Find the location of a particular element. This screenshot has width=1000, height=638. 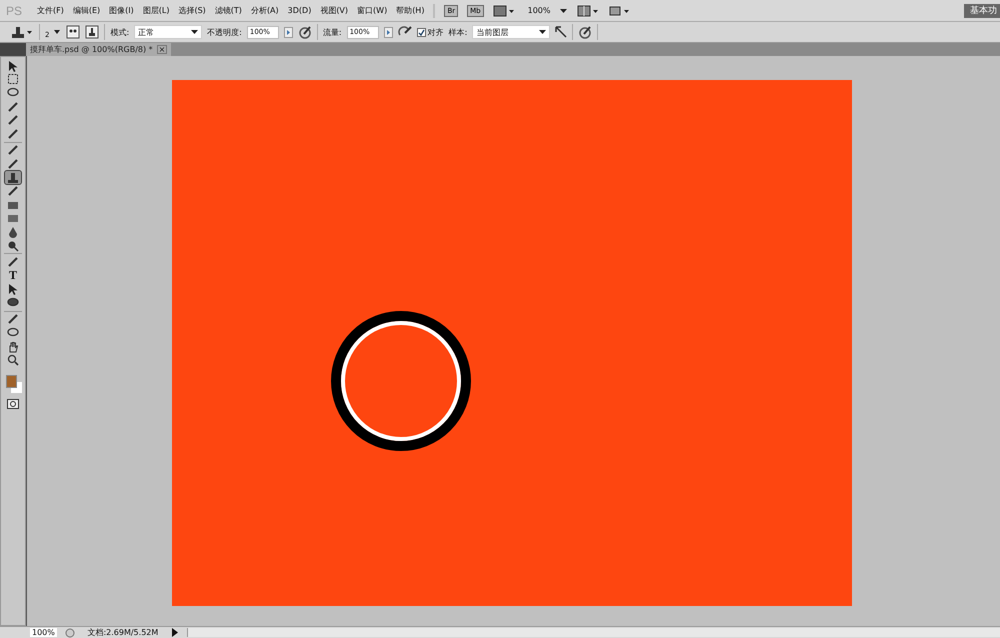

marquee-icon is located at coordinates (13, 79).